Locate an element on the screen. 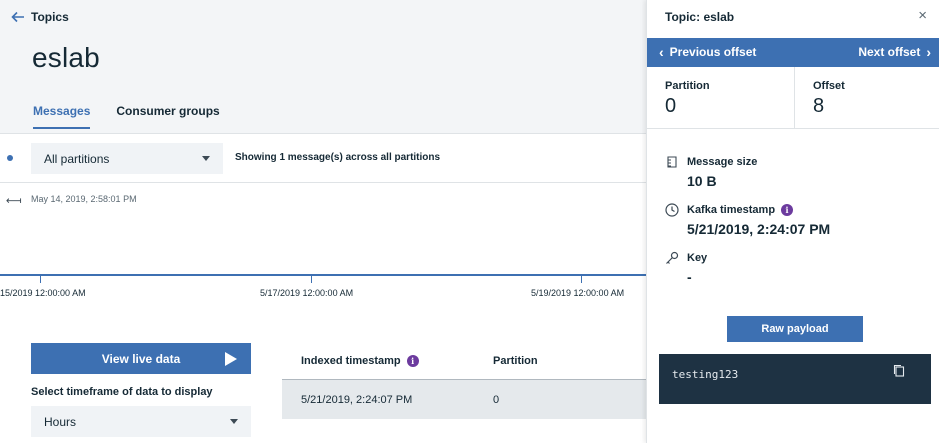  payload-code-block: testing123 is located at coordinates (795, 379).